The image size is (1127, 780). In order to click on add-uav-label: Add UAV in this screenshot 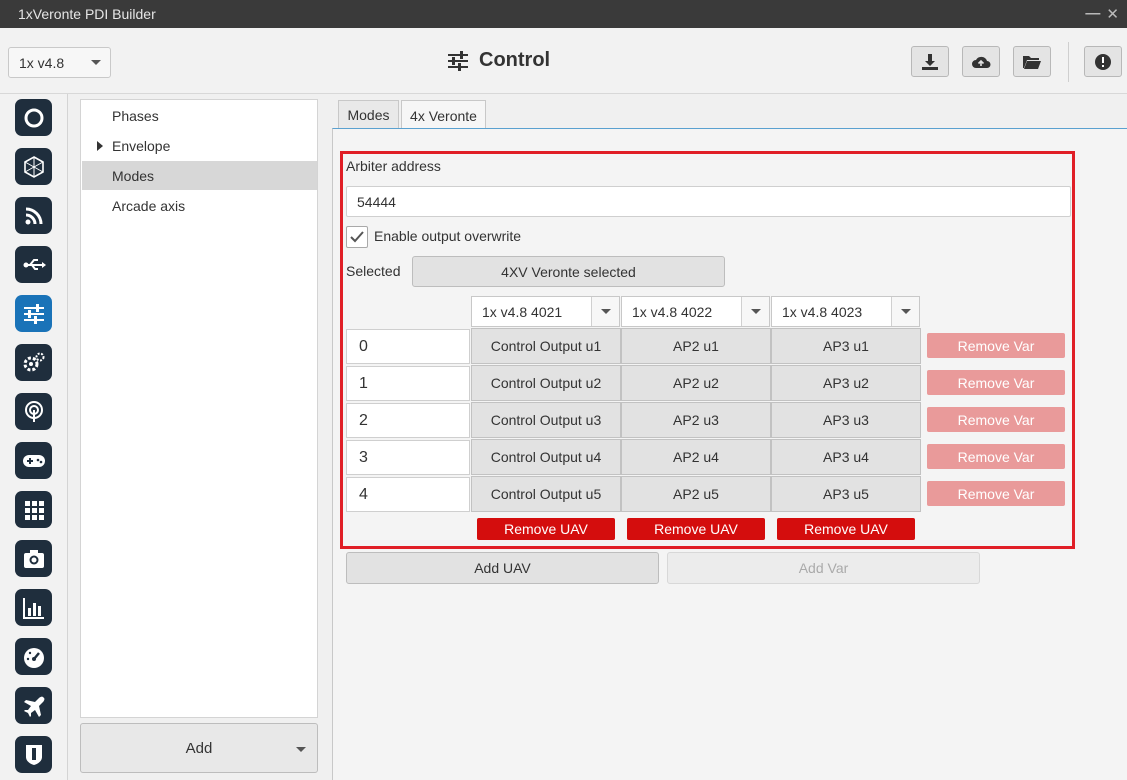, I will do `click(502, 568)`.